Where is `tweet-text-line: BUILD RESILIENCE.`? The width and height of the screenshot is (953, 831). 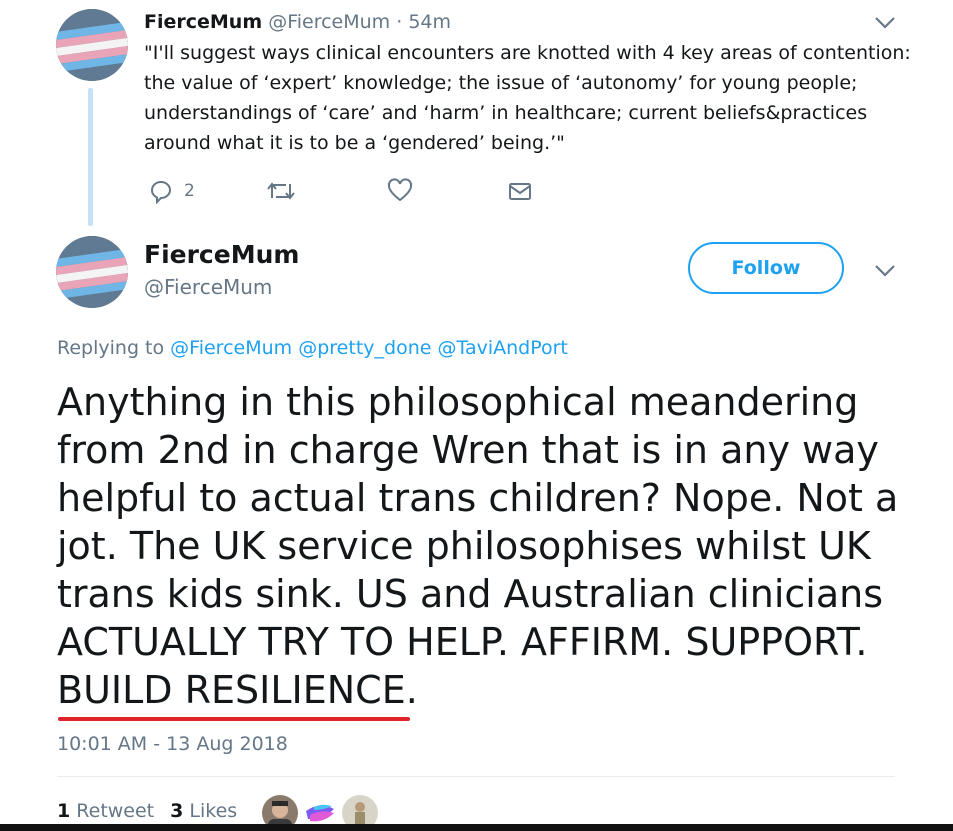 tweet-text-line: BUILD RESILIENCE. is located at coordinates (237, 690).